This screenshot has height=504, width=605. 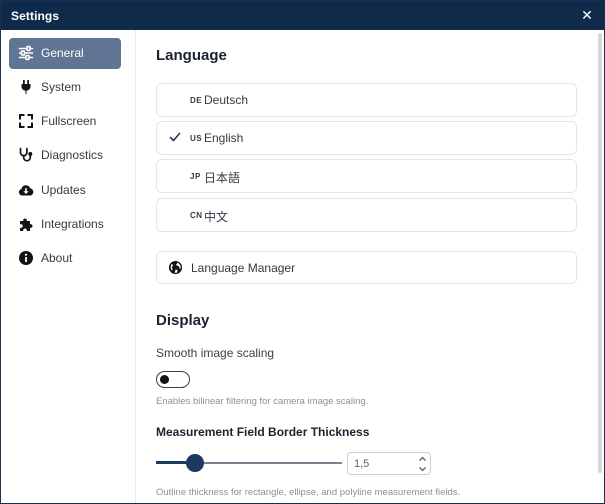 What do you see at coordinates (196, 215) in the screenshot?
I see `language-code: CN` at bounding box center [196, 215].